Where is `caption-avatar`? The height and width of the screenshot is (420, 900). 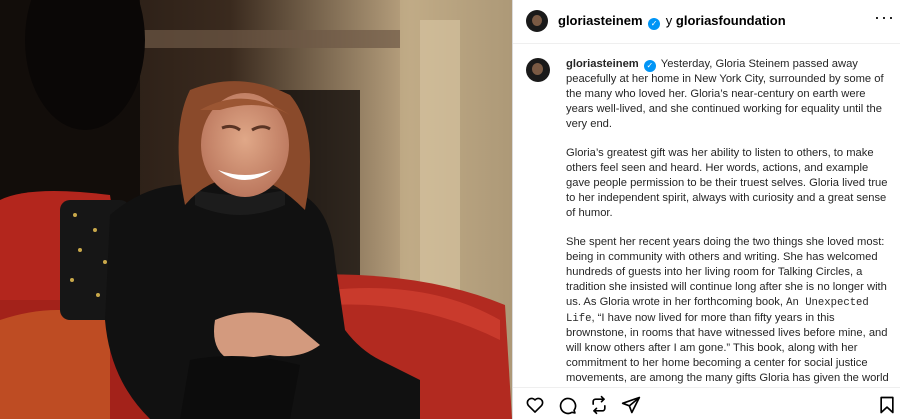 caption-avatar is located at coordinates (538, 70).